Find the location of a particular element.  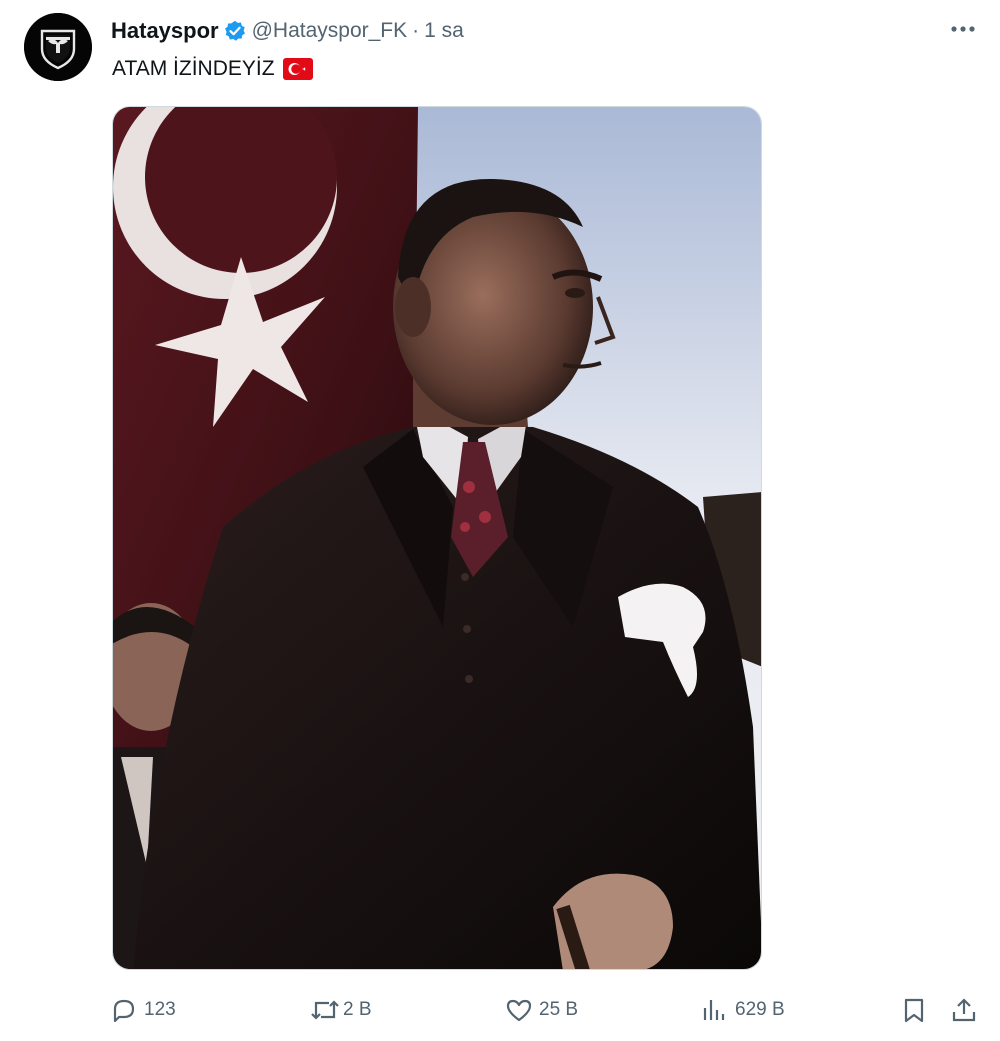

avatar is located at coordinates (58, 47).